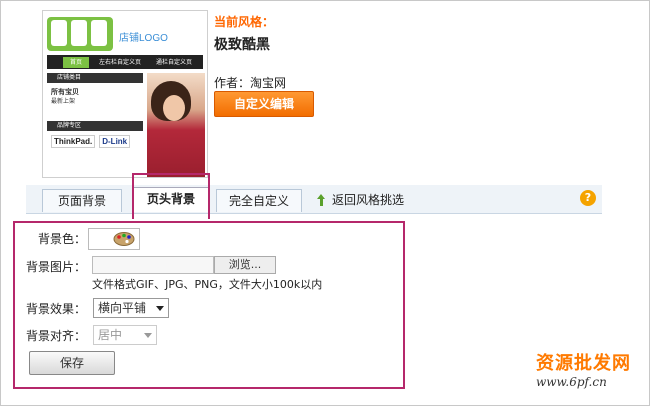 This screenshot has width=650, height=406. I want to click on thumb-nav: 首页 左右栏自定义页 通栏自定义页, so click(125, 62).